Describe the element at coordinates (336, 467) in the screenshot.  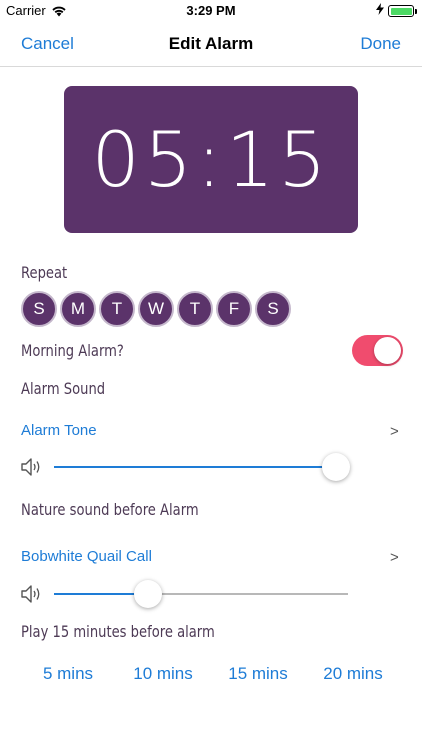
I see `alarm-volume-thumb` at that location.